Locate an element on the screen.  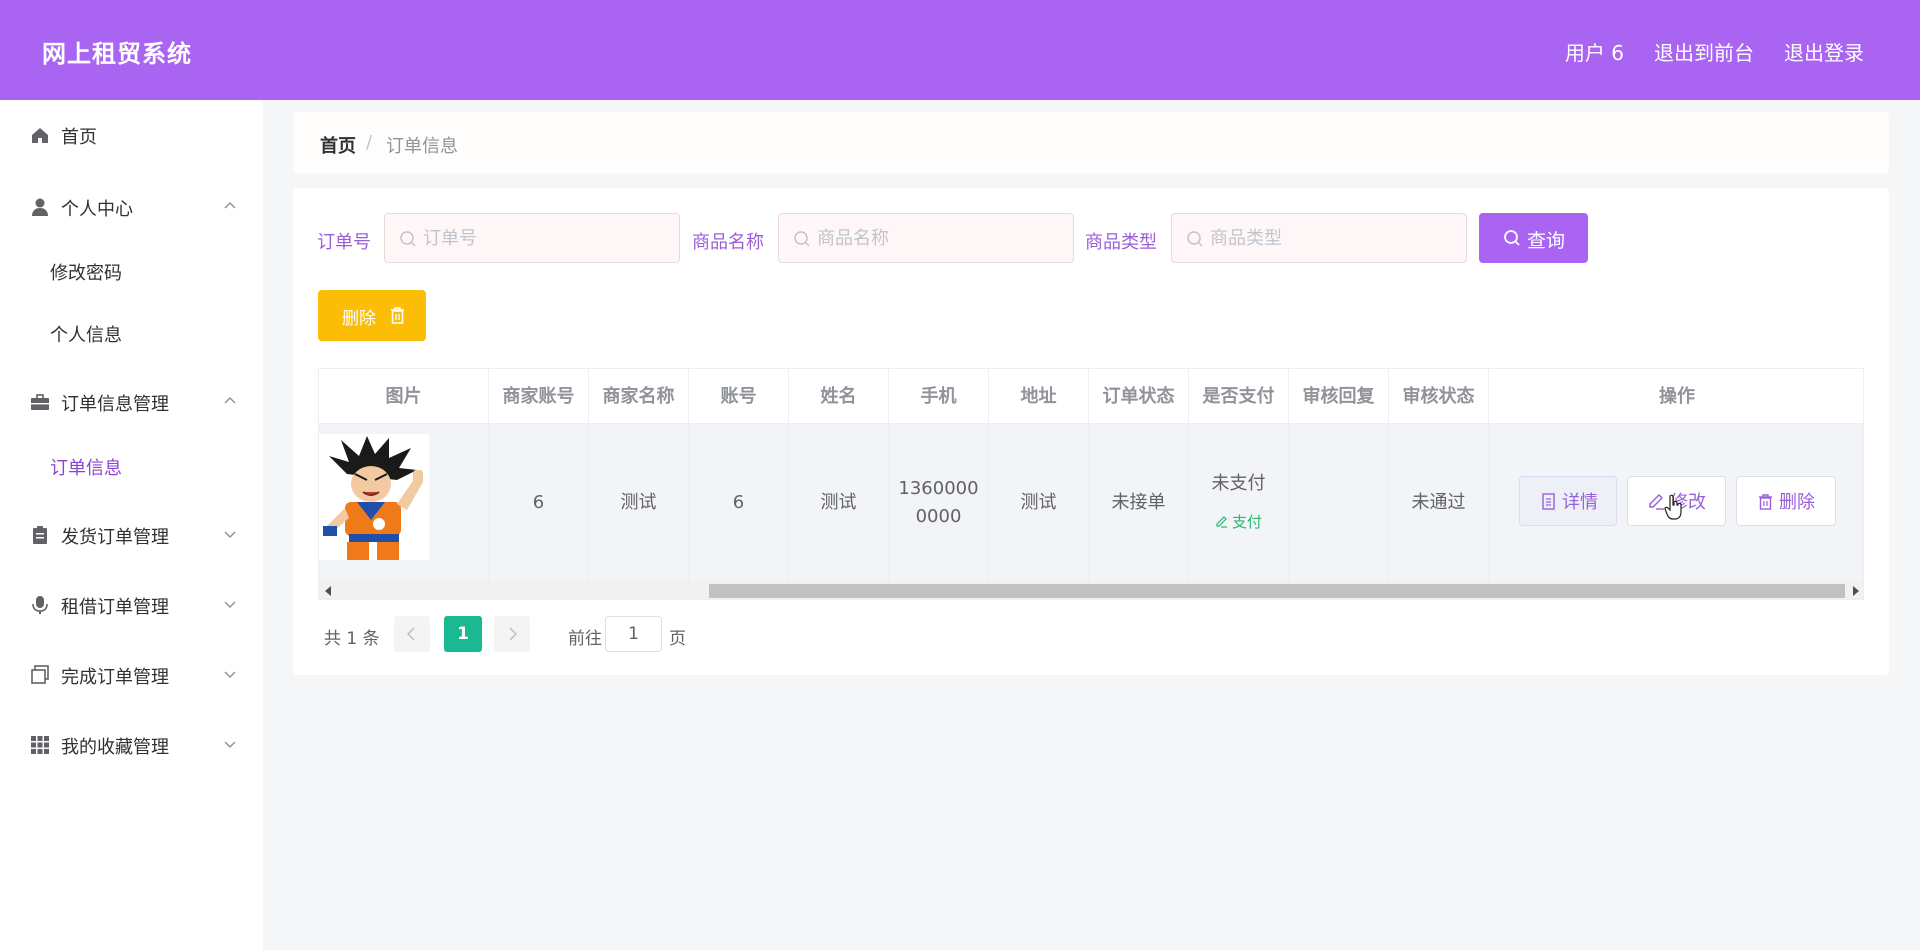
logout-link: 退出登录 is located at coordinates (1824, 51).